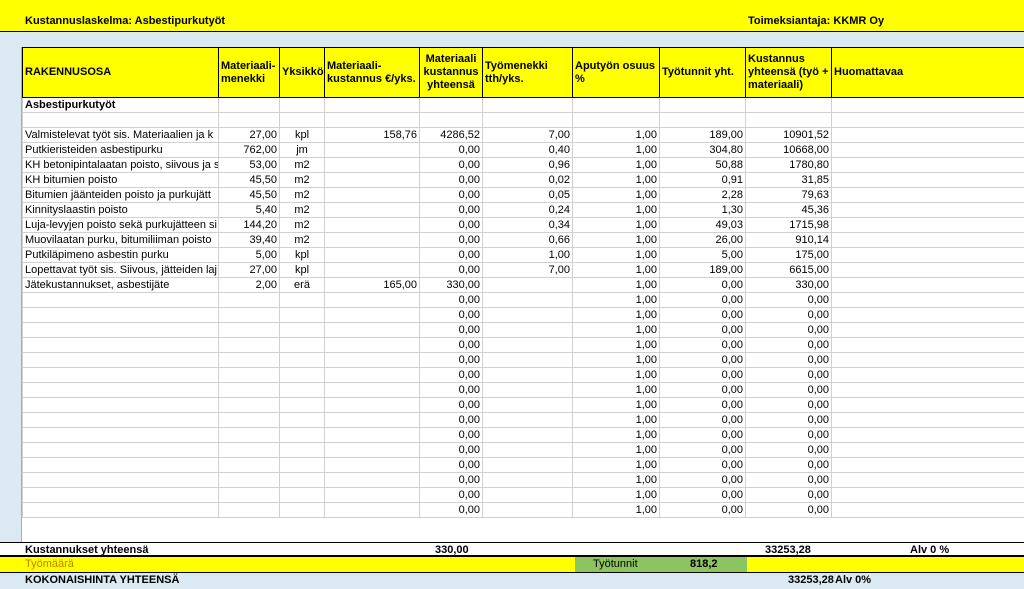 The width and height of the screenshot is (1024, 589). What do you see at coordinates (788, 194) in the screenshot?
I see `cell-total: 79,63` at bounding box center [788, 194].